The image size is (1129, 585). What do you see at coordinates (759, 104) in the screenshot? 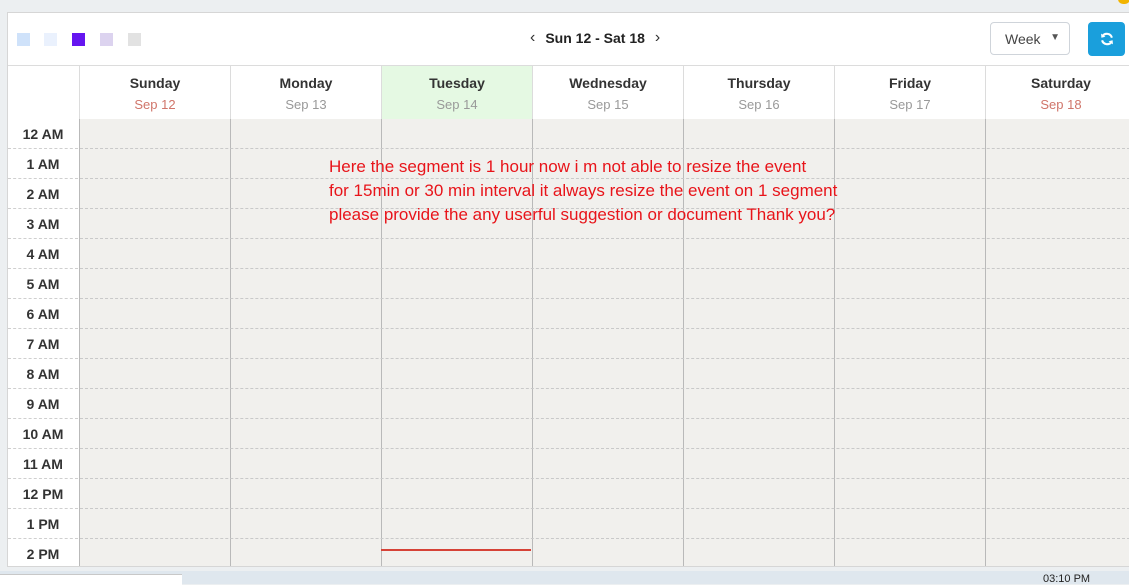
I see `day-date: Sep 16` at bounding box center [759, 104].